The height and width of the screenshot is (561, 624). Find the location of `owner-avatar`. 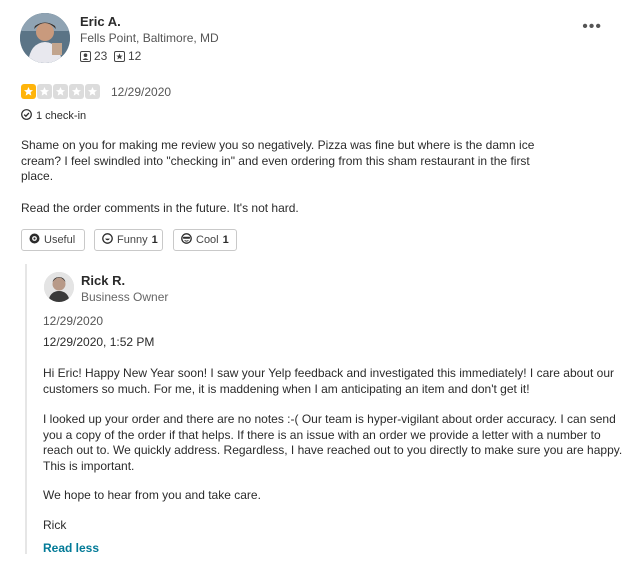

owner-avatar is located at coordinates (59, 287).